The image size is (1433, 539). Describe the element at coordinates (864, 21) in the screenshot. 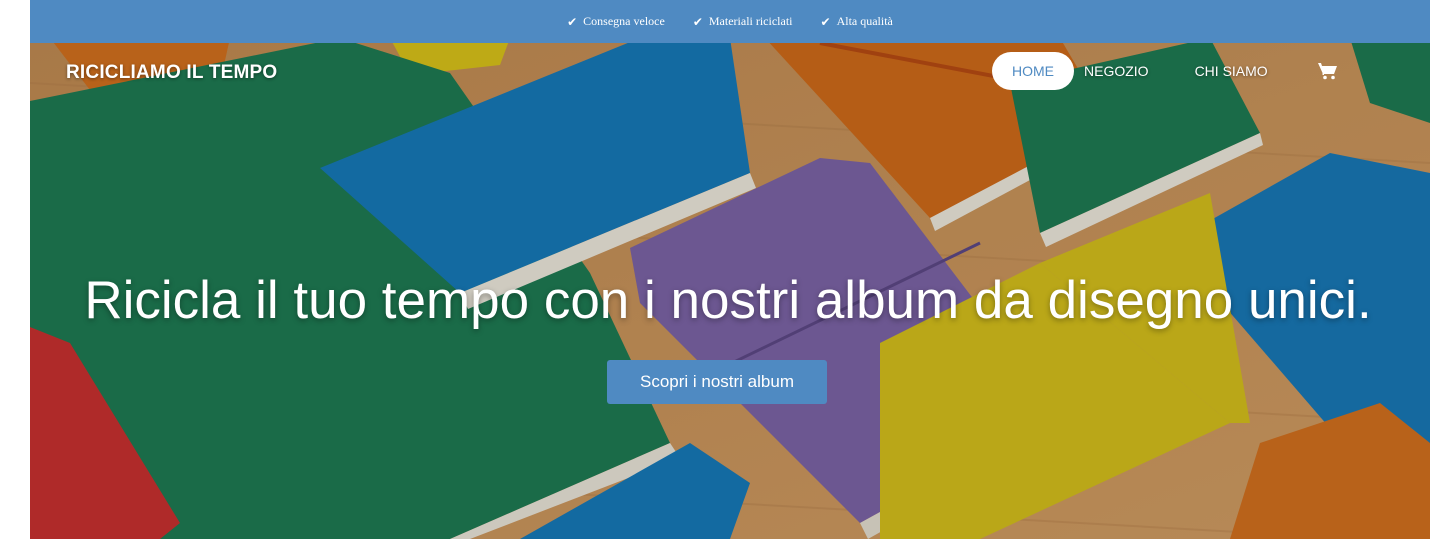

I see `feature-label: Alta qualità` at that location.